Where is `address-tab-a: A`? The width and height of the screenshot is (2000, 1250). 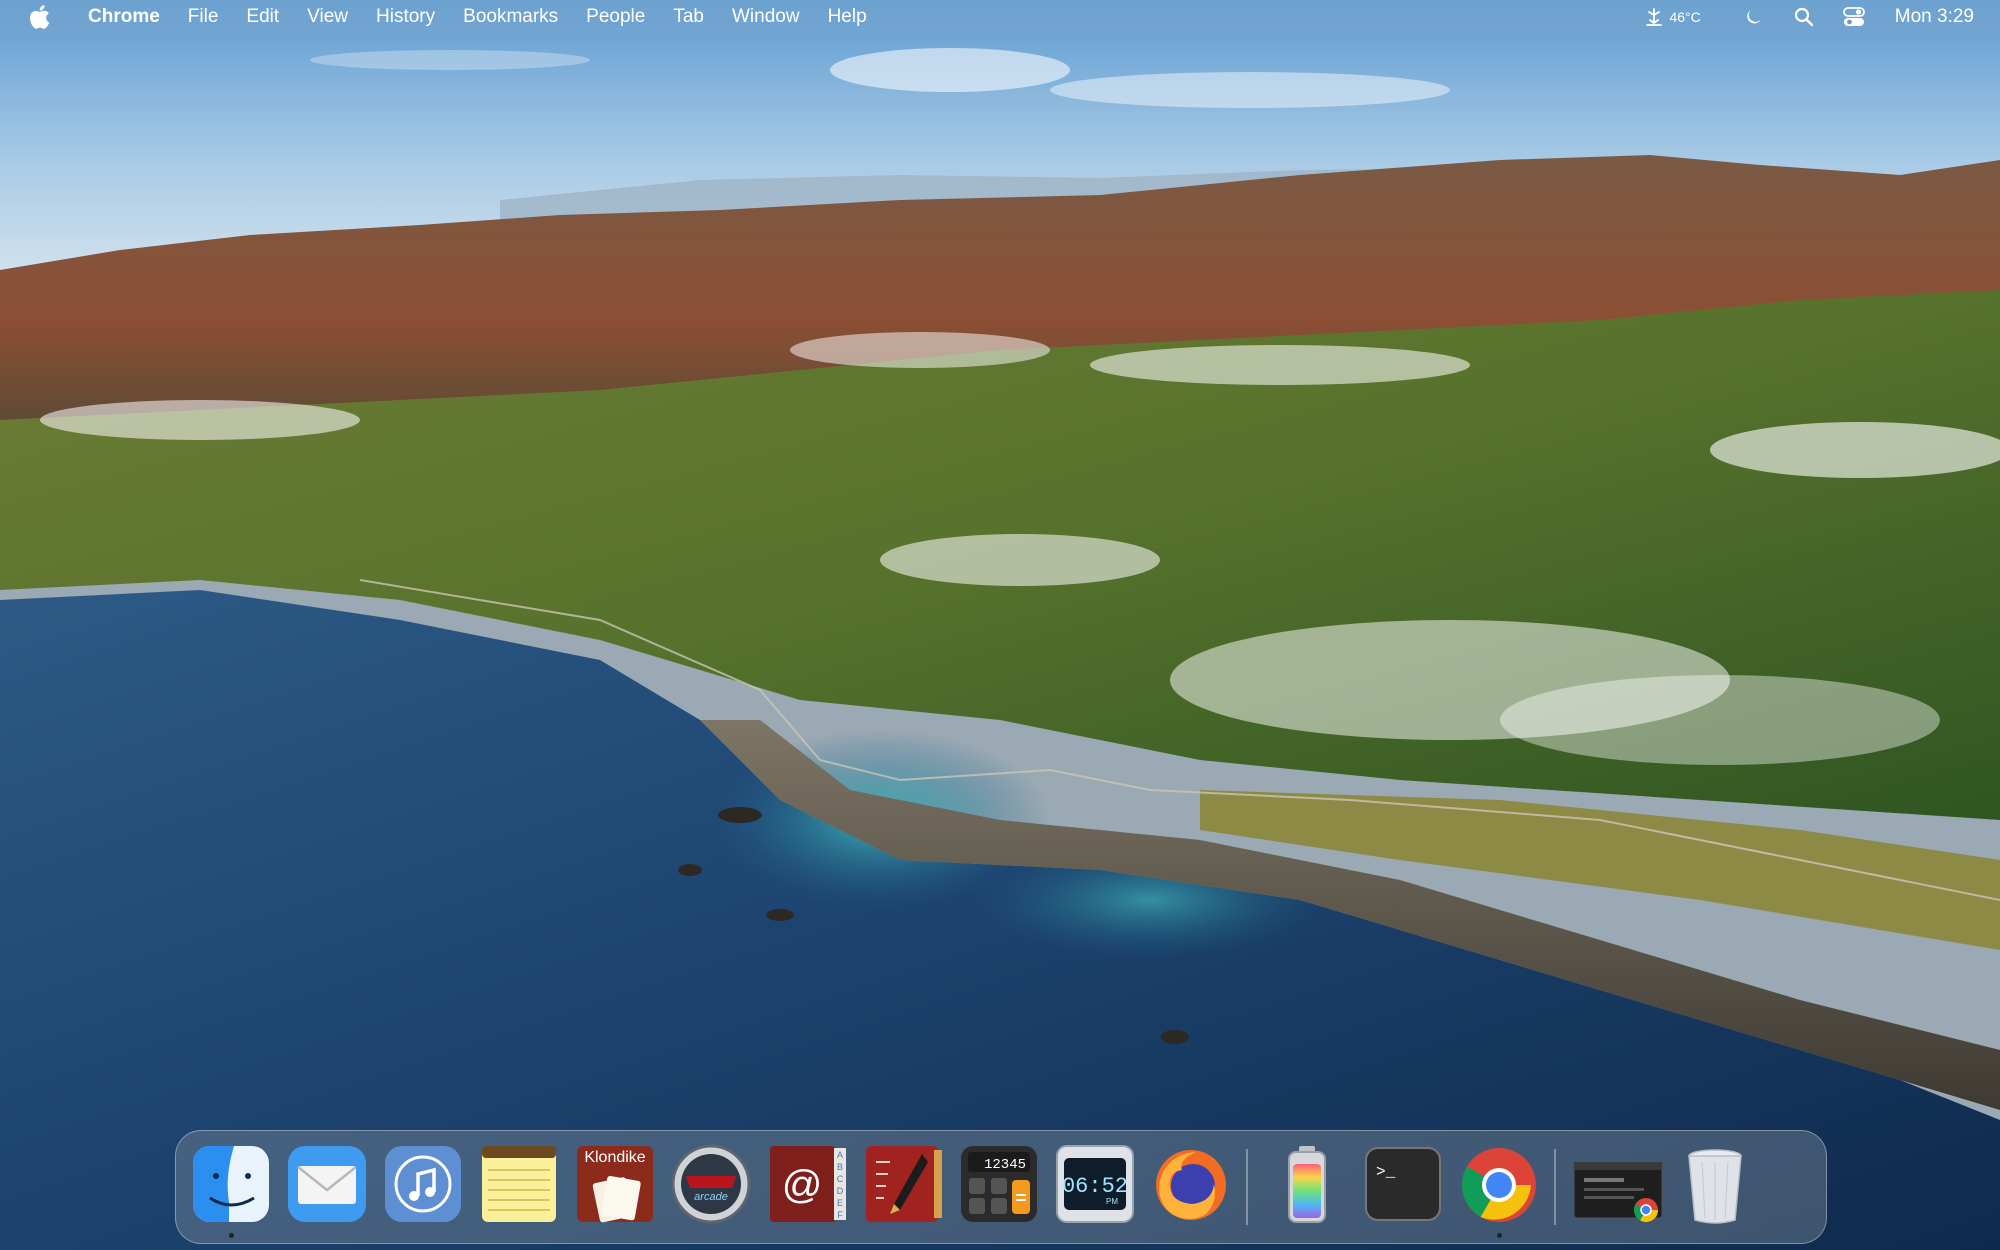
address-tab-a: A is located at coordinates (840, 1155).